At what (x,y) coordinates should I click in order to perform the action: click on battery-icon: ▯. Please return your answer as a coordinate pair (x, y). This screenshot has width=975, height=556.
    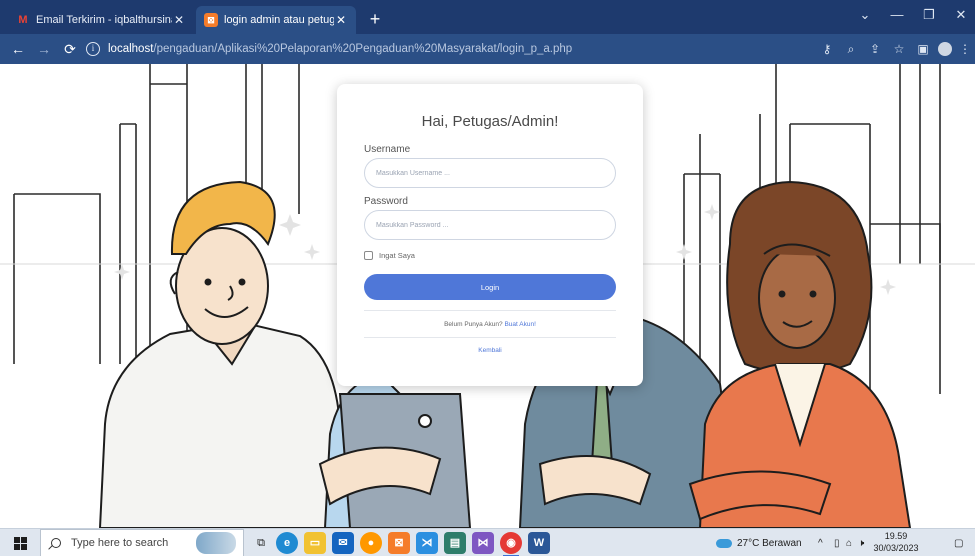
    Looking at the image, I should click on (837, 542).